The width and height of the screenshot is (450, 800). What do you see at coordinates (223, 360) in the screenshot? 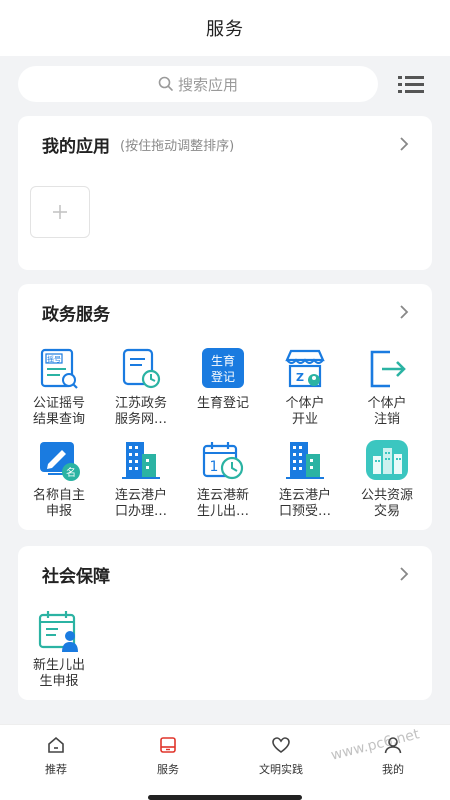
I see `svg-text: 生育` at bounding box center [223, 360].